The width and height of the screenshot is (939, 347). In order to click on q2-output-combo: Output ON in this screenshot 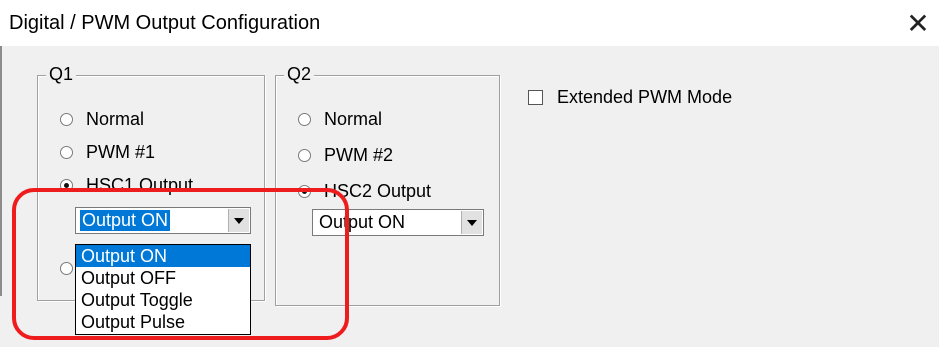, I will do `click(398, 222)`.